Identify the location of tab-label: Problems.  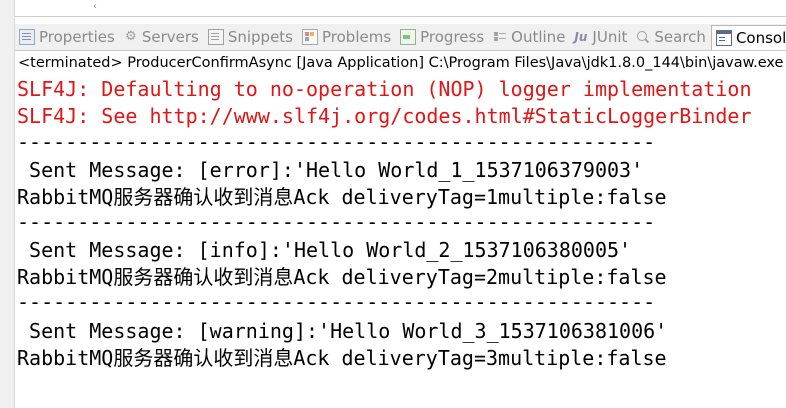
(357, 37).